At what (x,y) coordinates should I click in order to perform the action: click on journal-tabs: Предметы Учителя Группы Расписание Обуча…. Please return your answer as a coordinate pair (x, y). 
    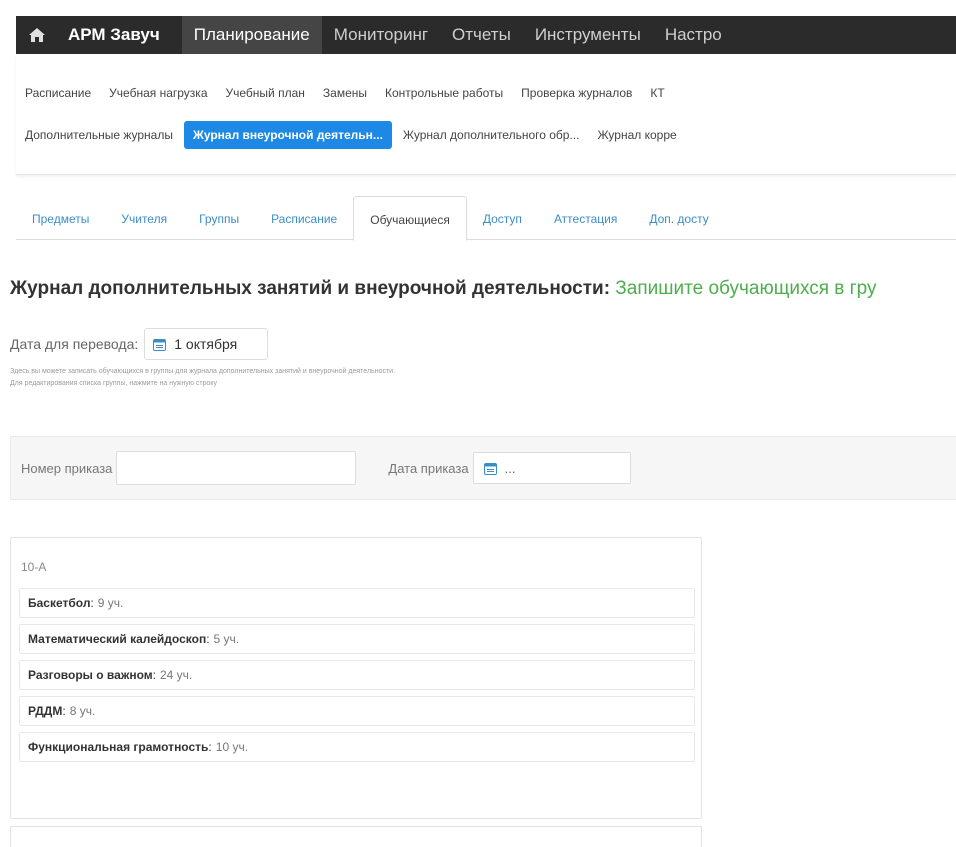
    Looking at the image, I should click on (486, 218).